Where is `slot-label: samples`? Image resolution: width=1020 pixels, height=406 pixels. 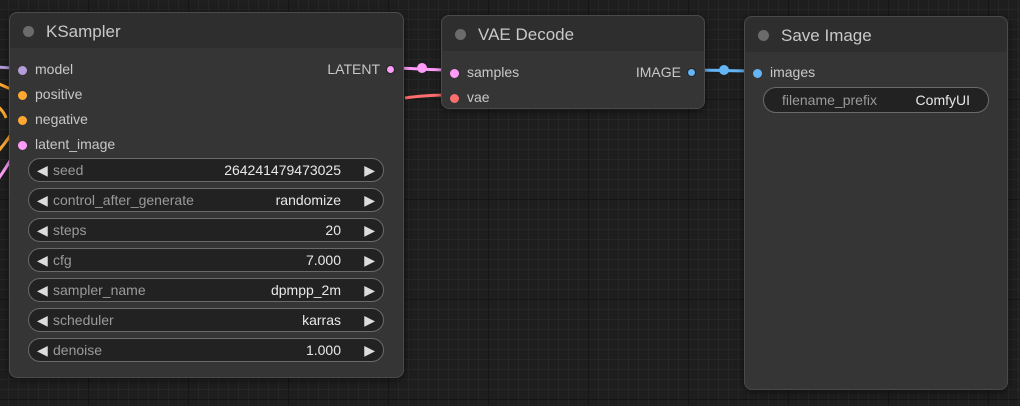
slot-label: samples is located at coordinates (493, 72).